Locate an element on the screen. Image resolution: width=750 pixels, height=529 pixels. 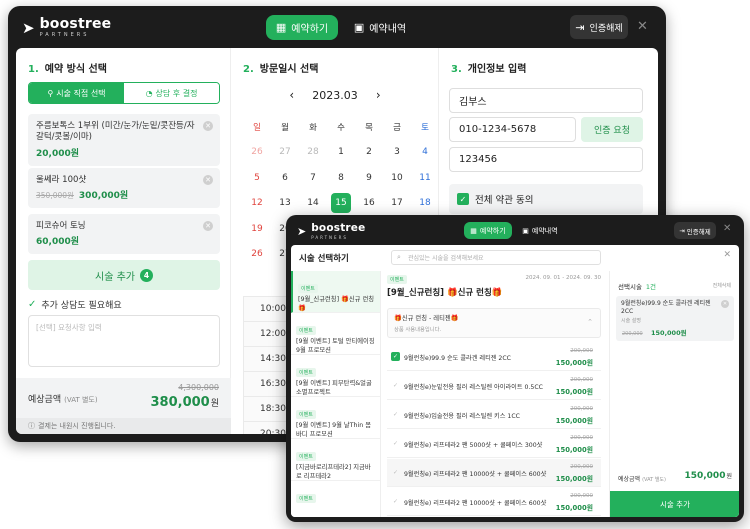
chevron-right-icon: › is located at coordinates (378, 95).